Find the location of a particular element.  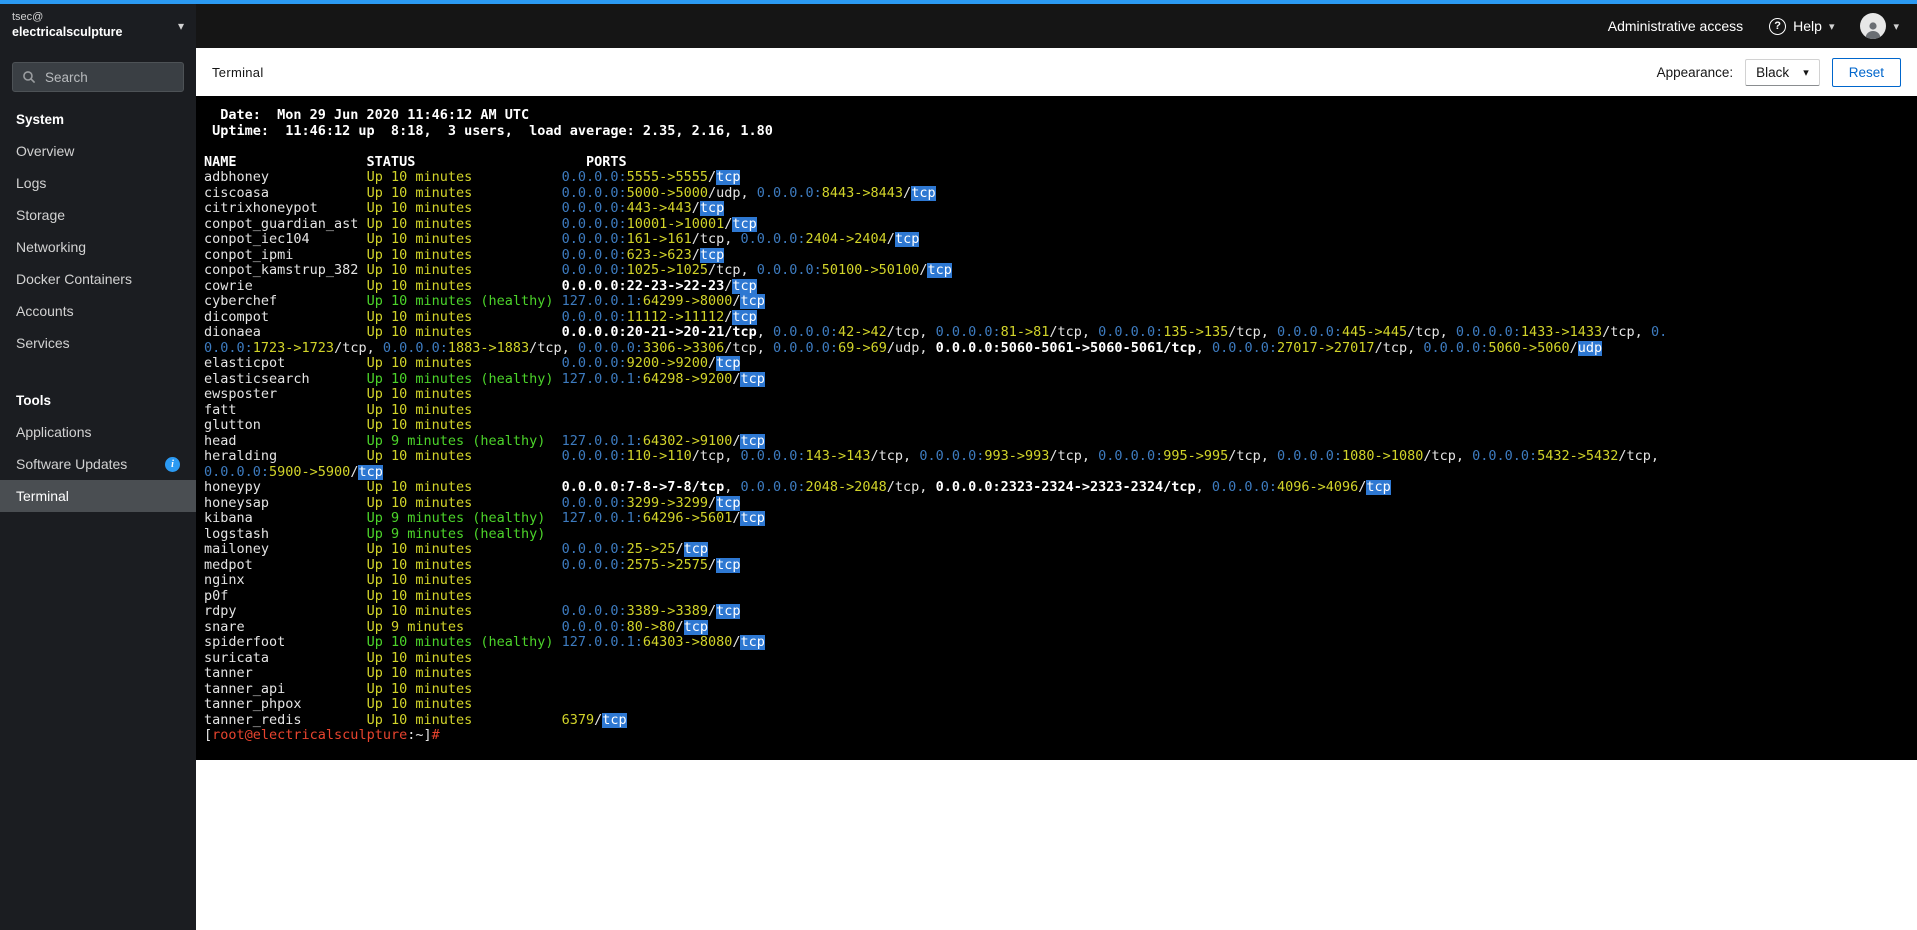

terminal-line: tanner Up 10 minutes is located at coordinates (338, 673).